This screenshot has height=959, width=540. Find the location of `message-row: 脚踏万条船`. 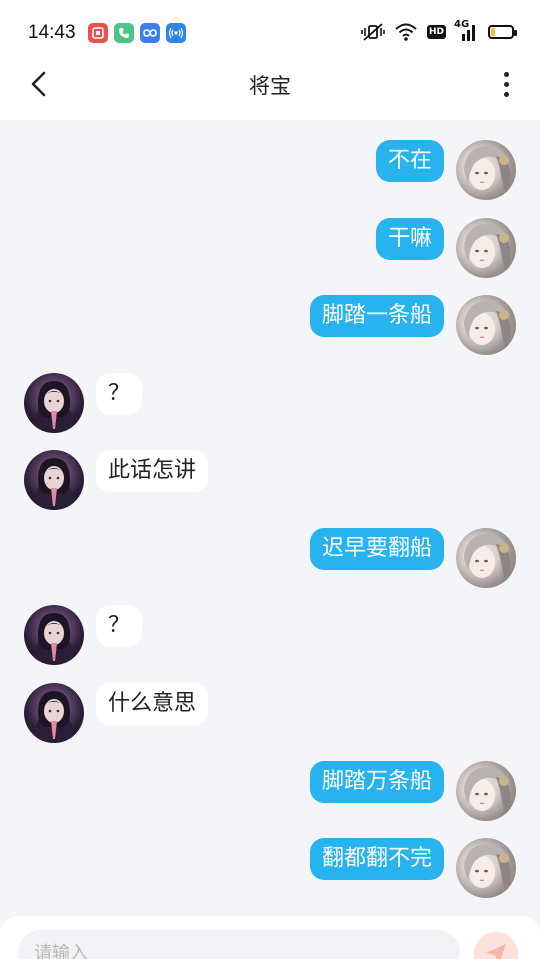

message-row: 脚踏万条船 is located at coordinates (270, 792).